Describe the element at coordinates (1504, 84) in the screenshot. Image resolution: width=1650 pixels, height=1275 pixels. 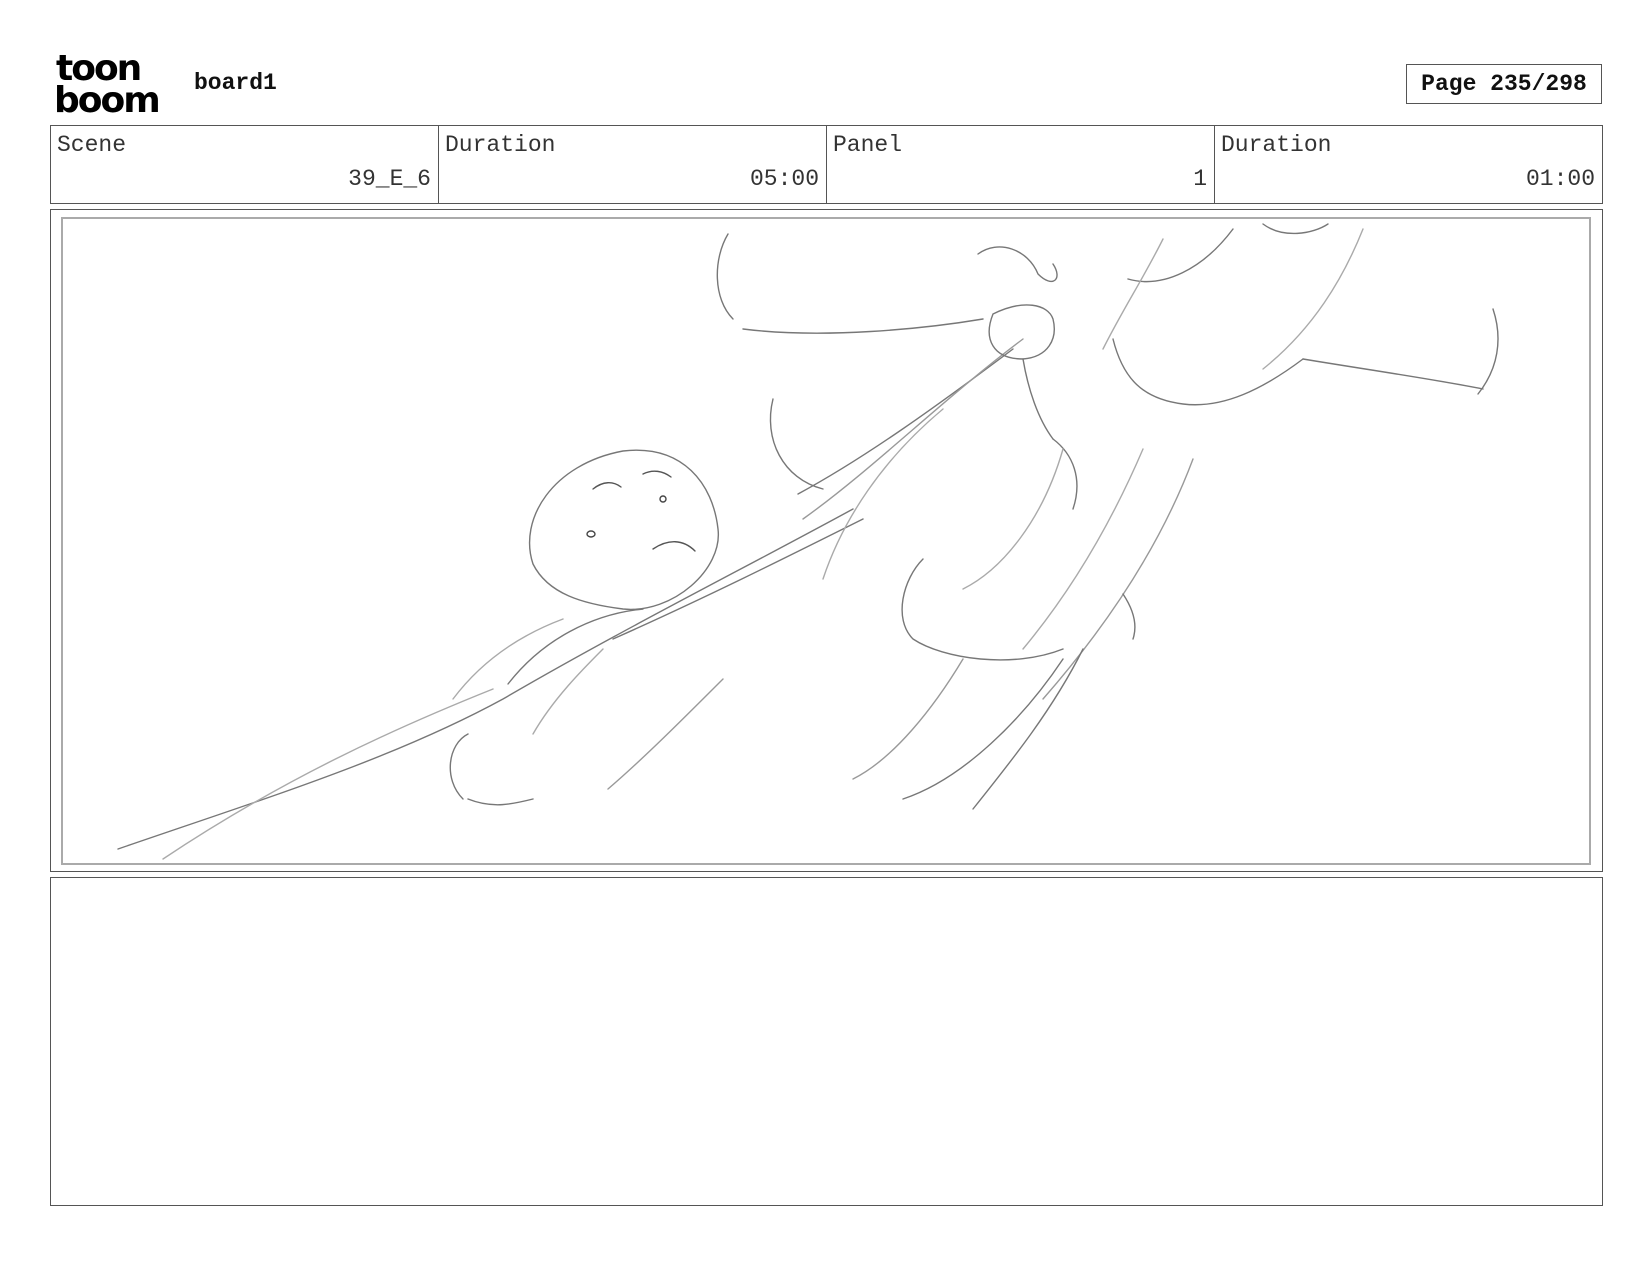
I see `page-indicator: Page 235/298` at that location.